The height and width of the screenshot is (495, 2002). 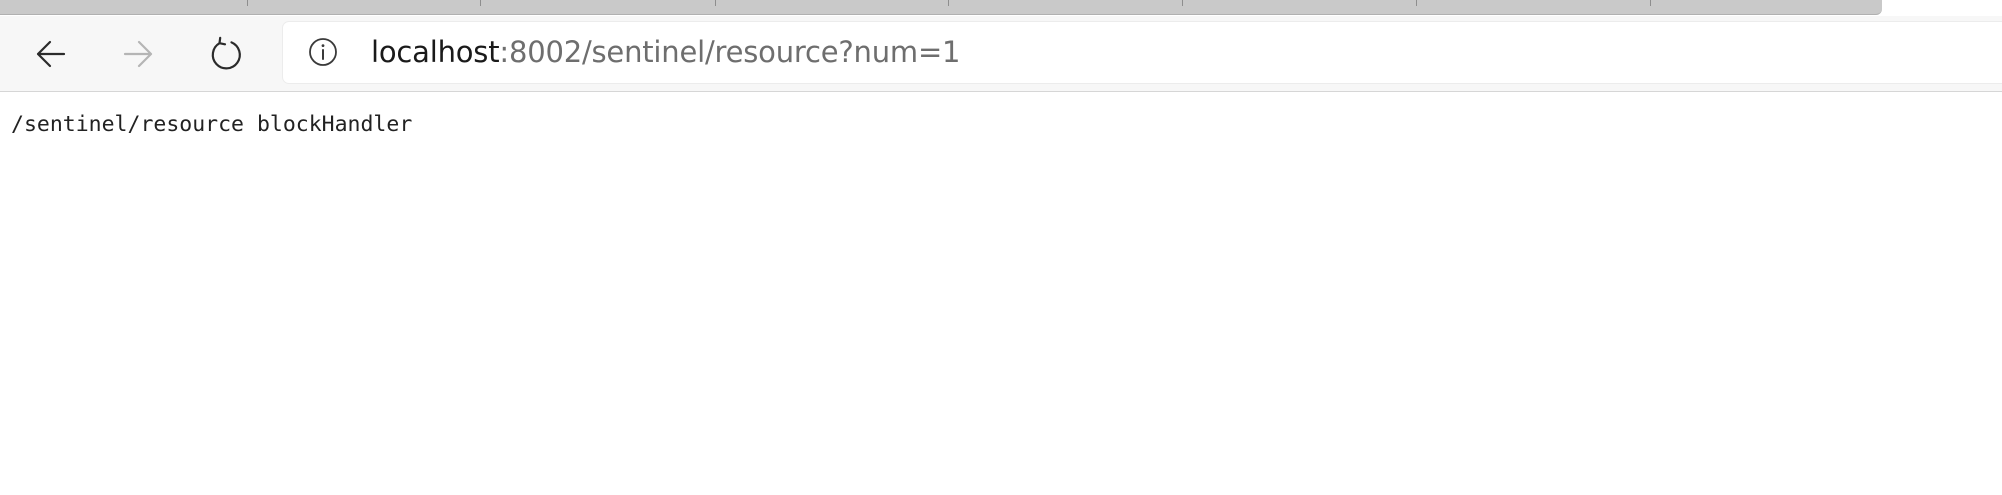 What do you see at coordinates (1142, 52) in the screenshot?
I see `address-bar: localhost:8002/sentinel/resource?num=1` at bounding box center [1142, 52].